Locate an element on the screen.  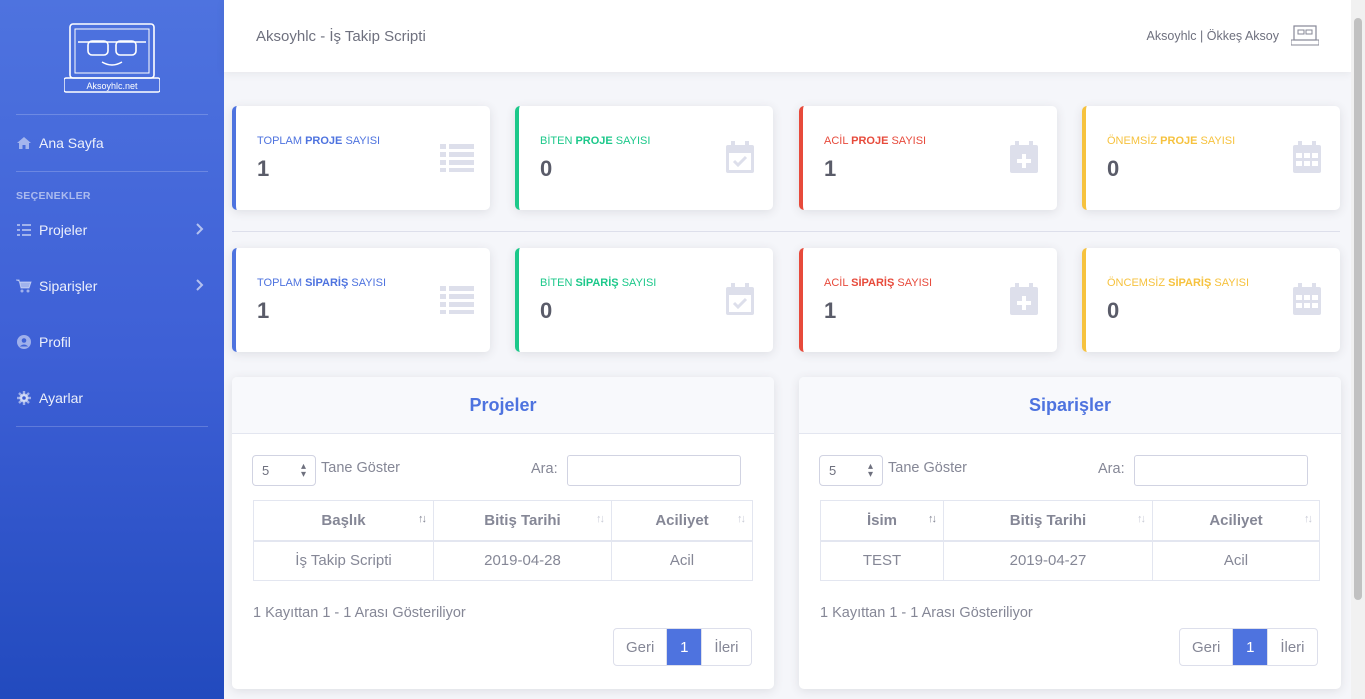
table-cell: TEST is located at coordinates (882, 560).